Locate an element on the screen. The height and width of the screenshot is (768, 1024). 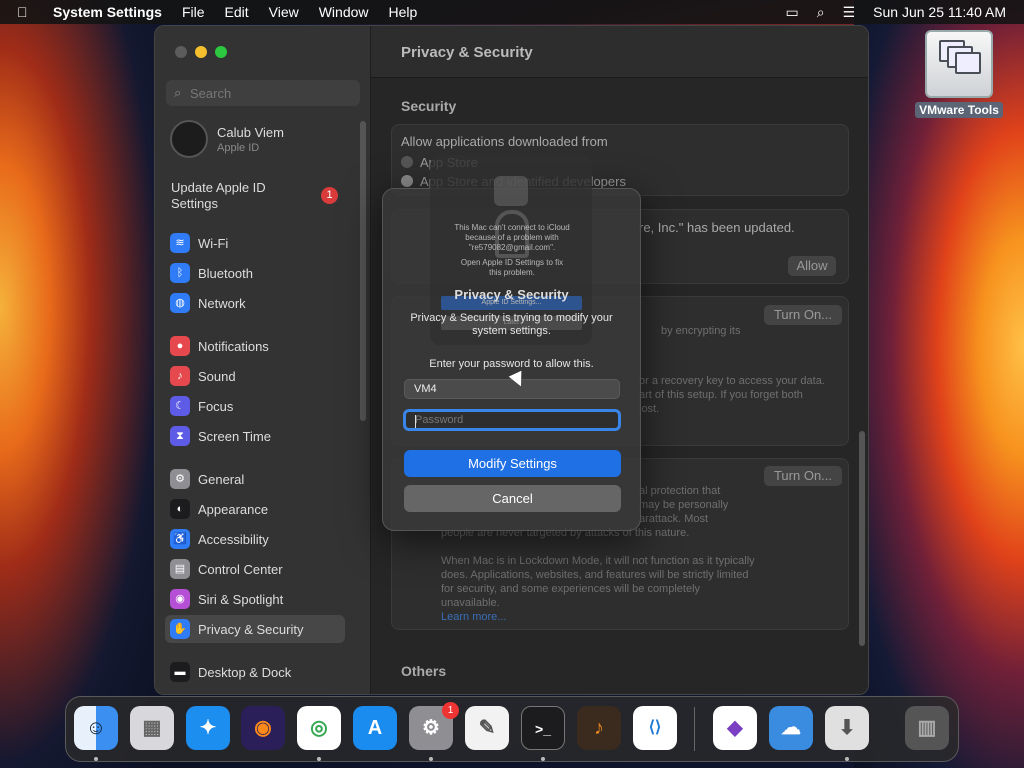
lockdown-text-3: arattack. Most is located at coordinates (674, 519).